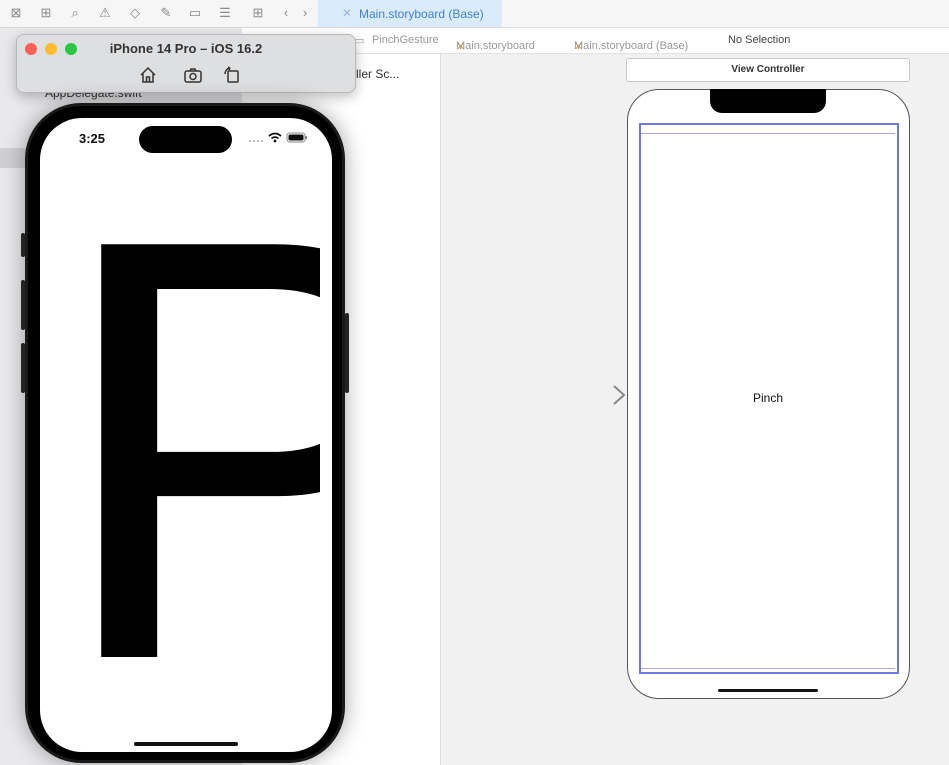 The height and width of the screenshot is (765, 949). I want to click on screenshot-icon, so click(193, 75).